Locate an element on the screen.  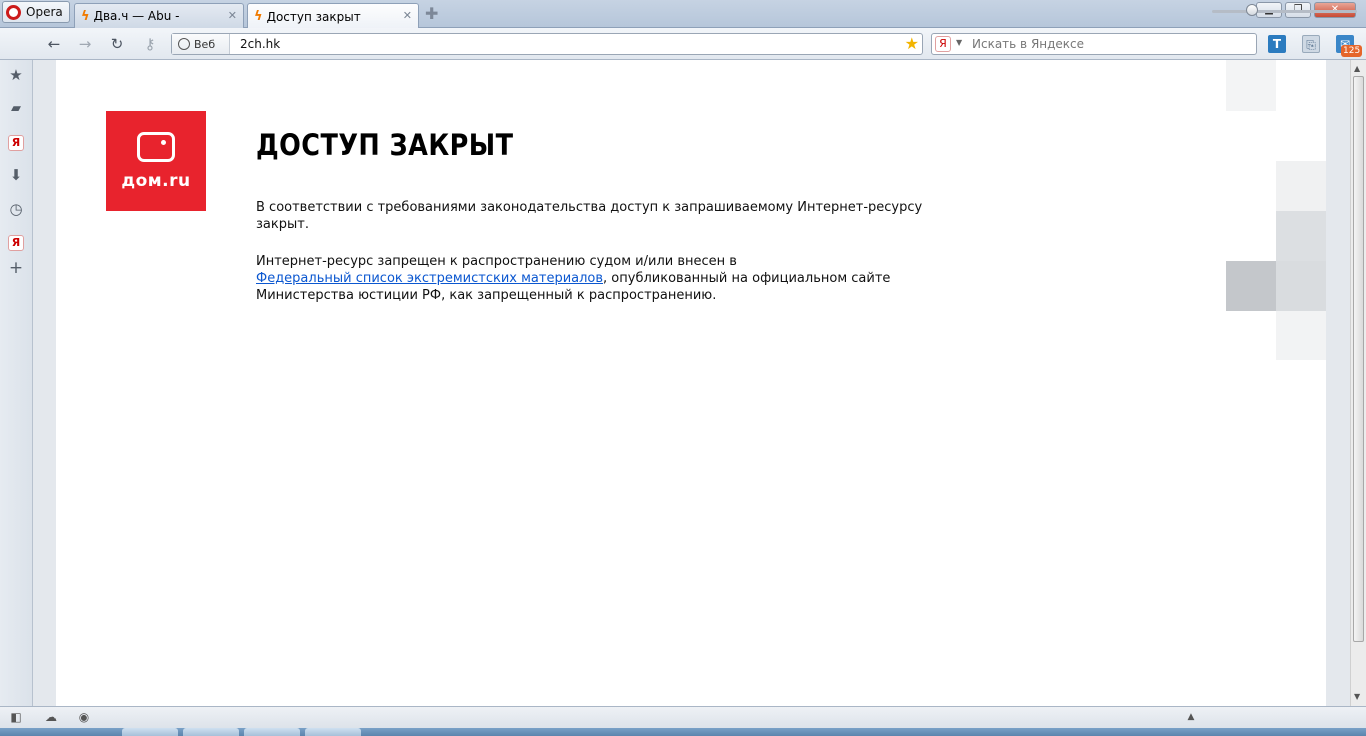
opera-menu-button: Opera is located at coordinates (36, 12).